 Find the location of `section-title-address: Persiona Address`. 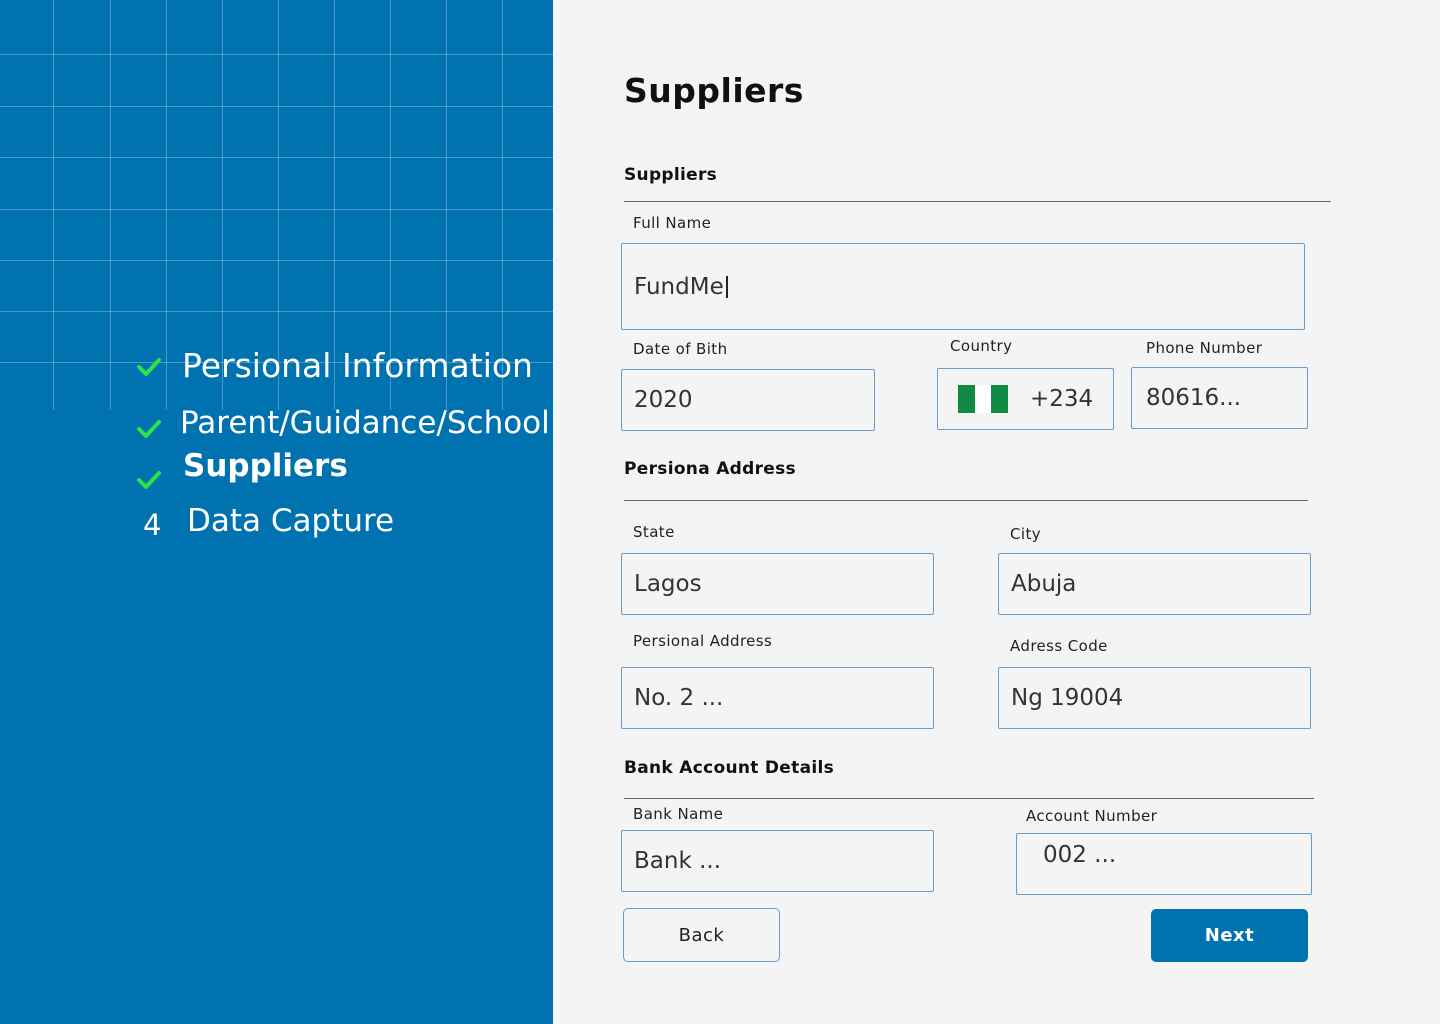

section-title-address: Persiona Address is located at coordinates (710, 469).